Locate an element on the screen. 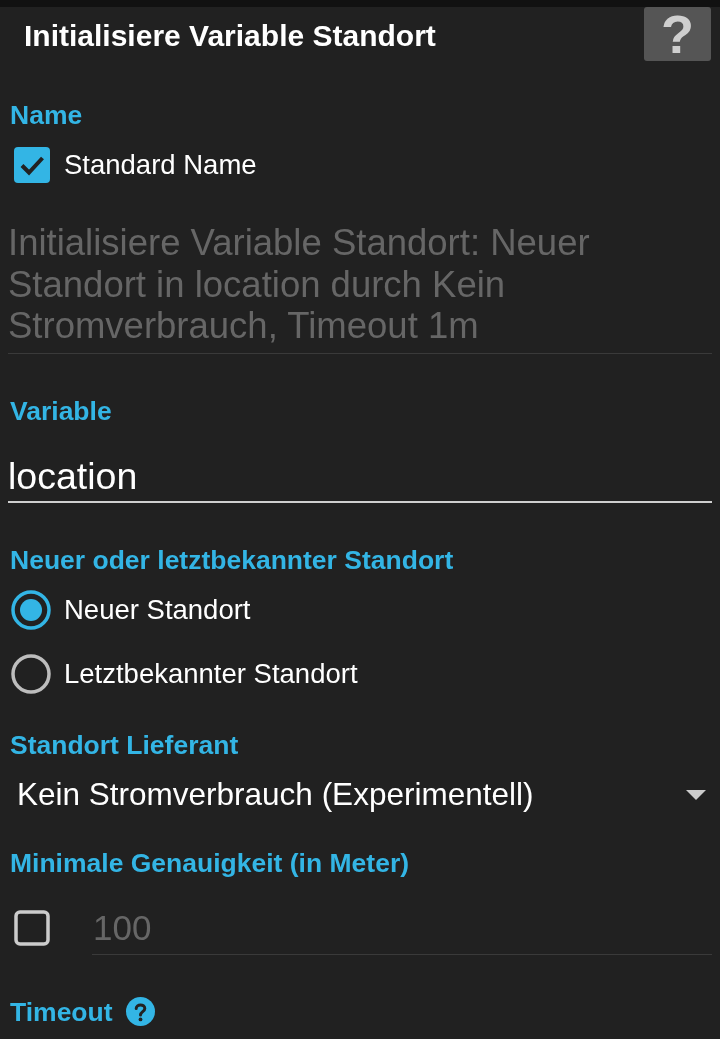 The width and height of the screenshot is (720, 1039). window-title: Initialisiere Variable Standort is located at coordinates (230, 35).